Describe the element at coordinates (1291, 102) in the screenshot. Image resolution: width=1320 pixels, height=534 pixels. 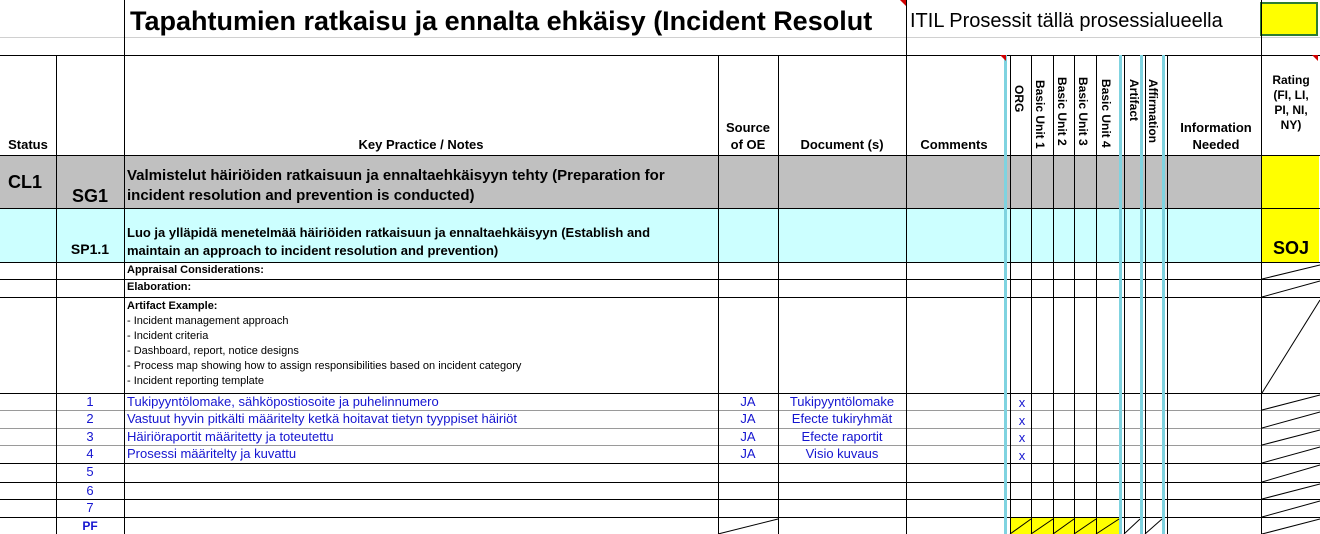
I see `header-rating: Rating (FI, LI, PI, NI, NY)` at that location.